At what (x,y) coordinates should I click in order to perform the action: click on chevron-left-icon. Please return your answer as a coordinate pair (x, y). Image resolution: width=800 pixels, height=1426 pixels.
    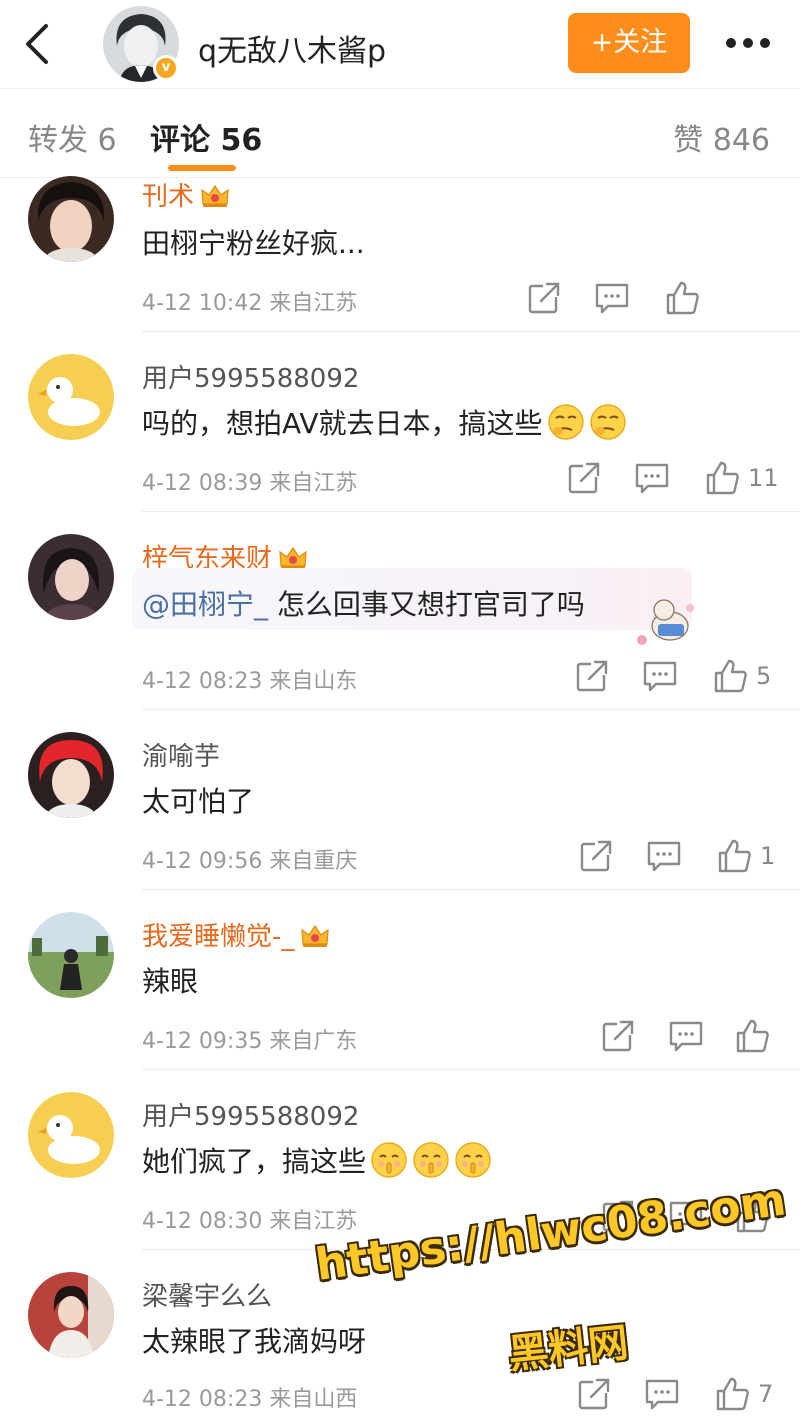
    Looking at the image, I should click on (37, 44).